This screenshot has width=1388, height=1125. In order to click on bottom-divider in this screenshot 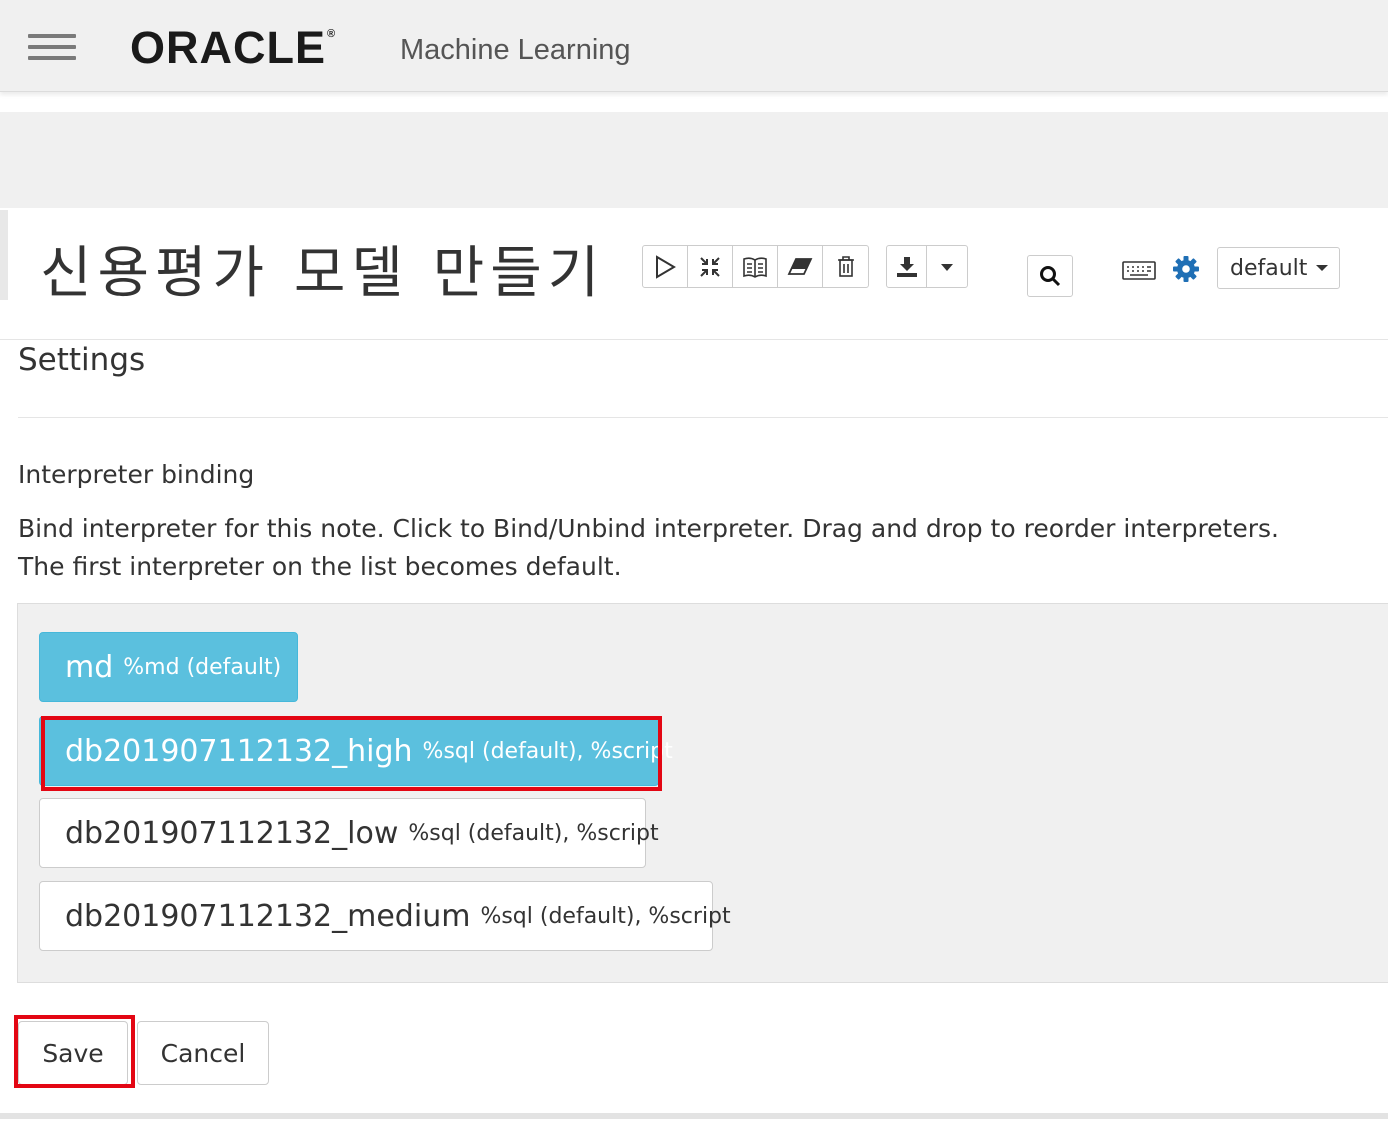, I will do `click(694, 1116)`.